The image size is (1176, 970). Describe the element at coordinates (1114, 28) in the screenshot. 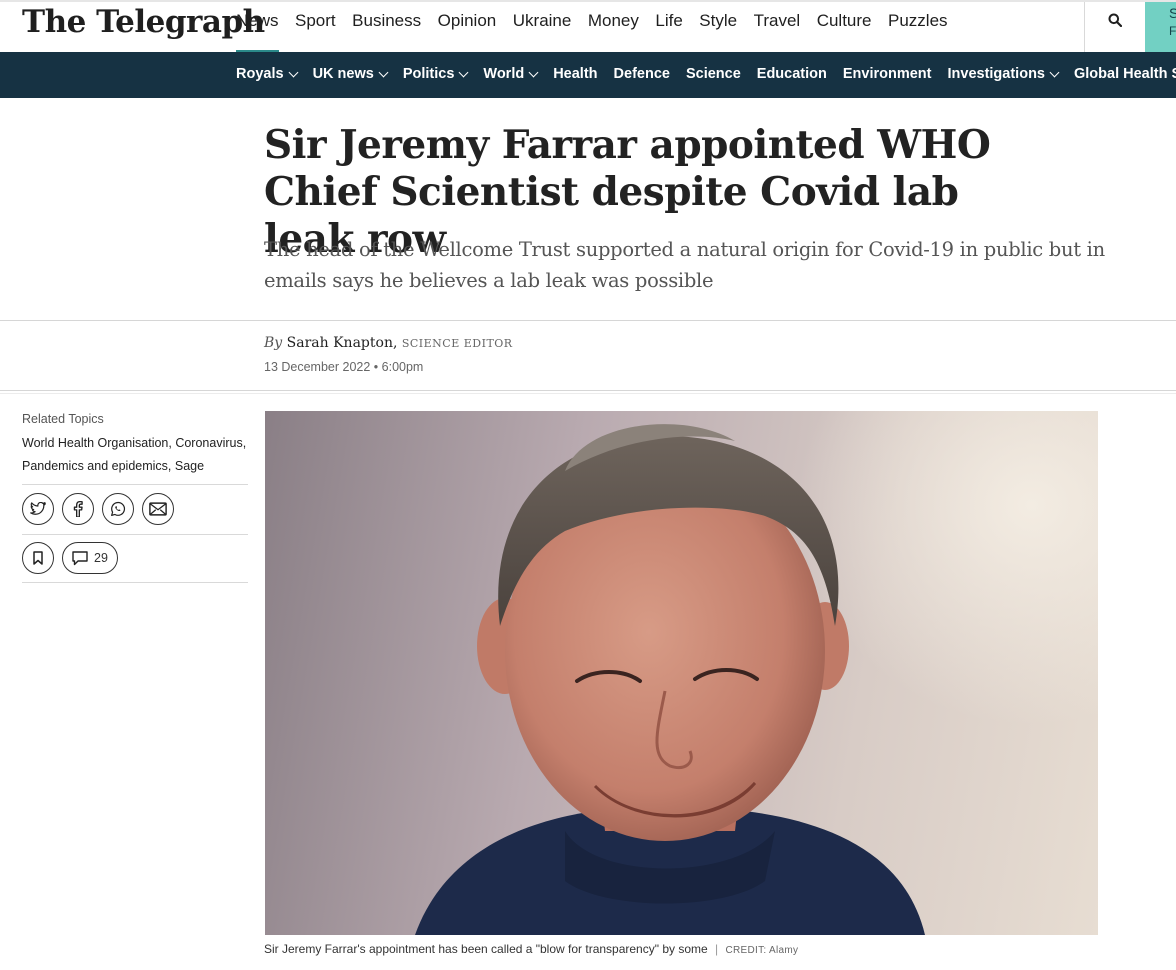

I see `search-button` at that location.